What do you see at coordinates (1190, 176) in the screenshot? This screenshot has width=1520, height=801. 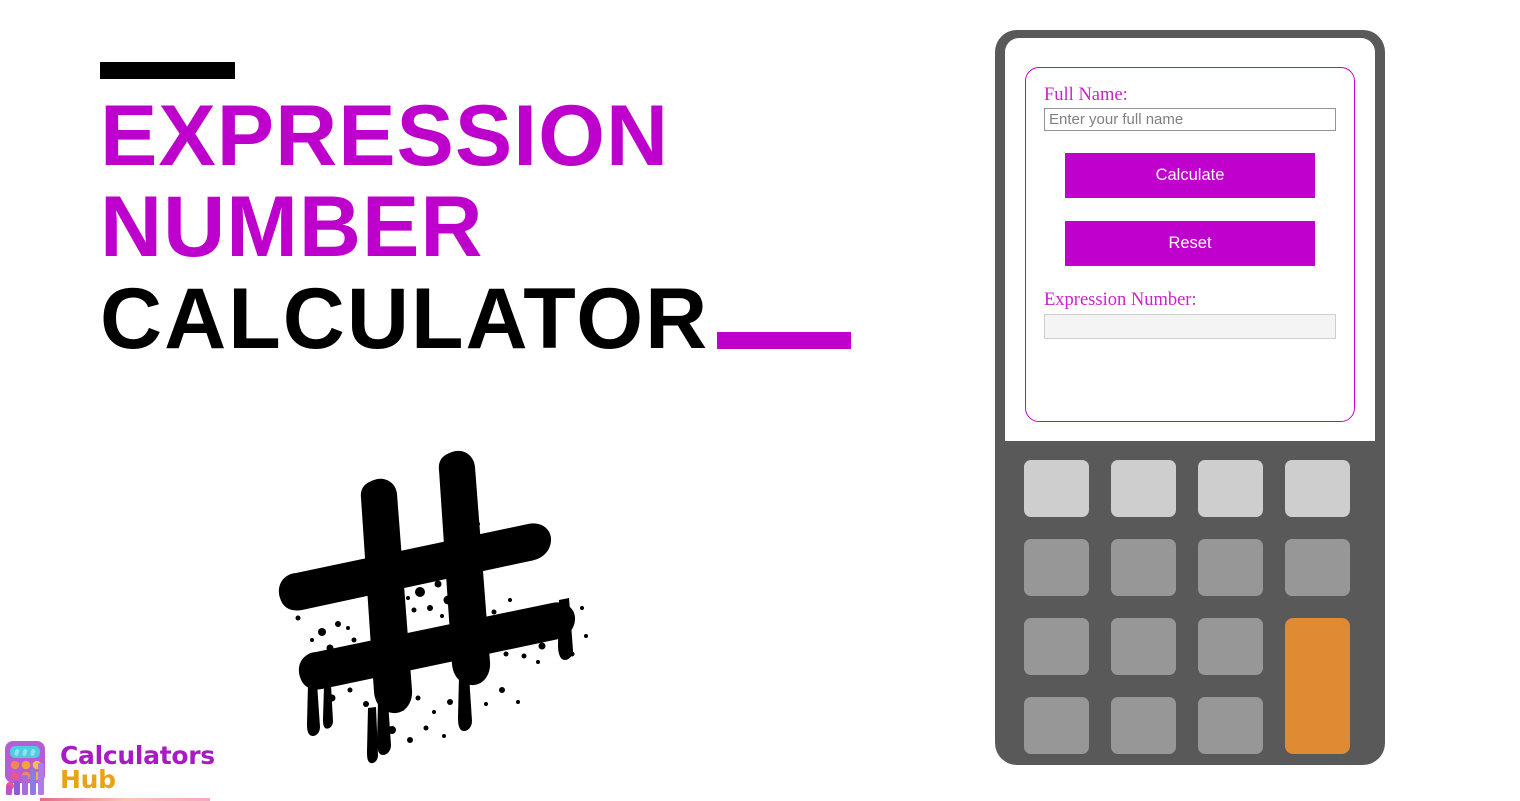 I see `calculate-button: Calculate` at bounding box center [1190, 176].